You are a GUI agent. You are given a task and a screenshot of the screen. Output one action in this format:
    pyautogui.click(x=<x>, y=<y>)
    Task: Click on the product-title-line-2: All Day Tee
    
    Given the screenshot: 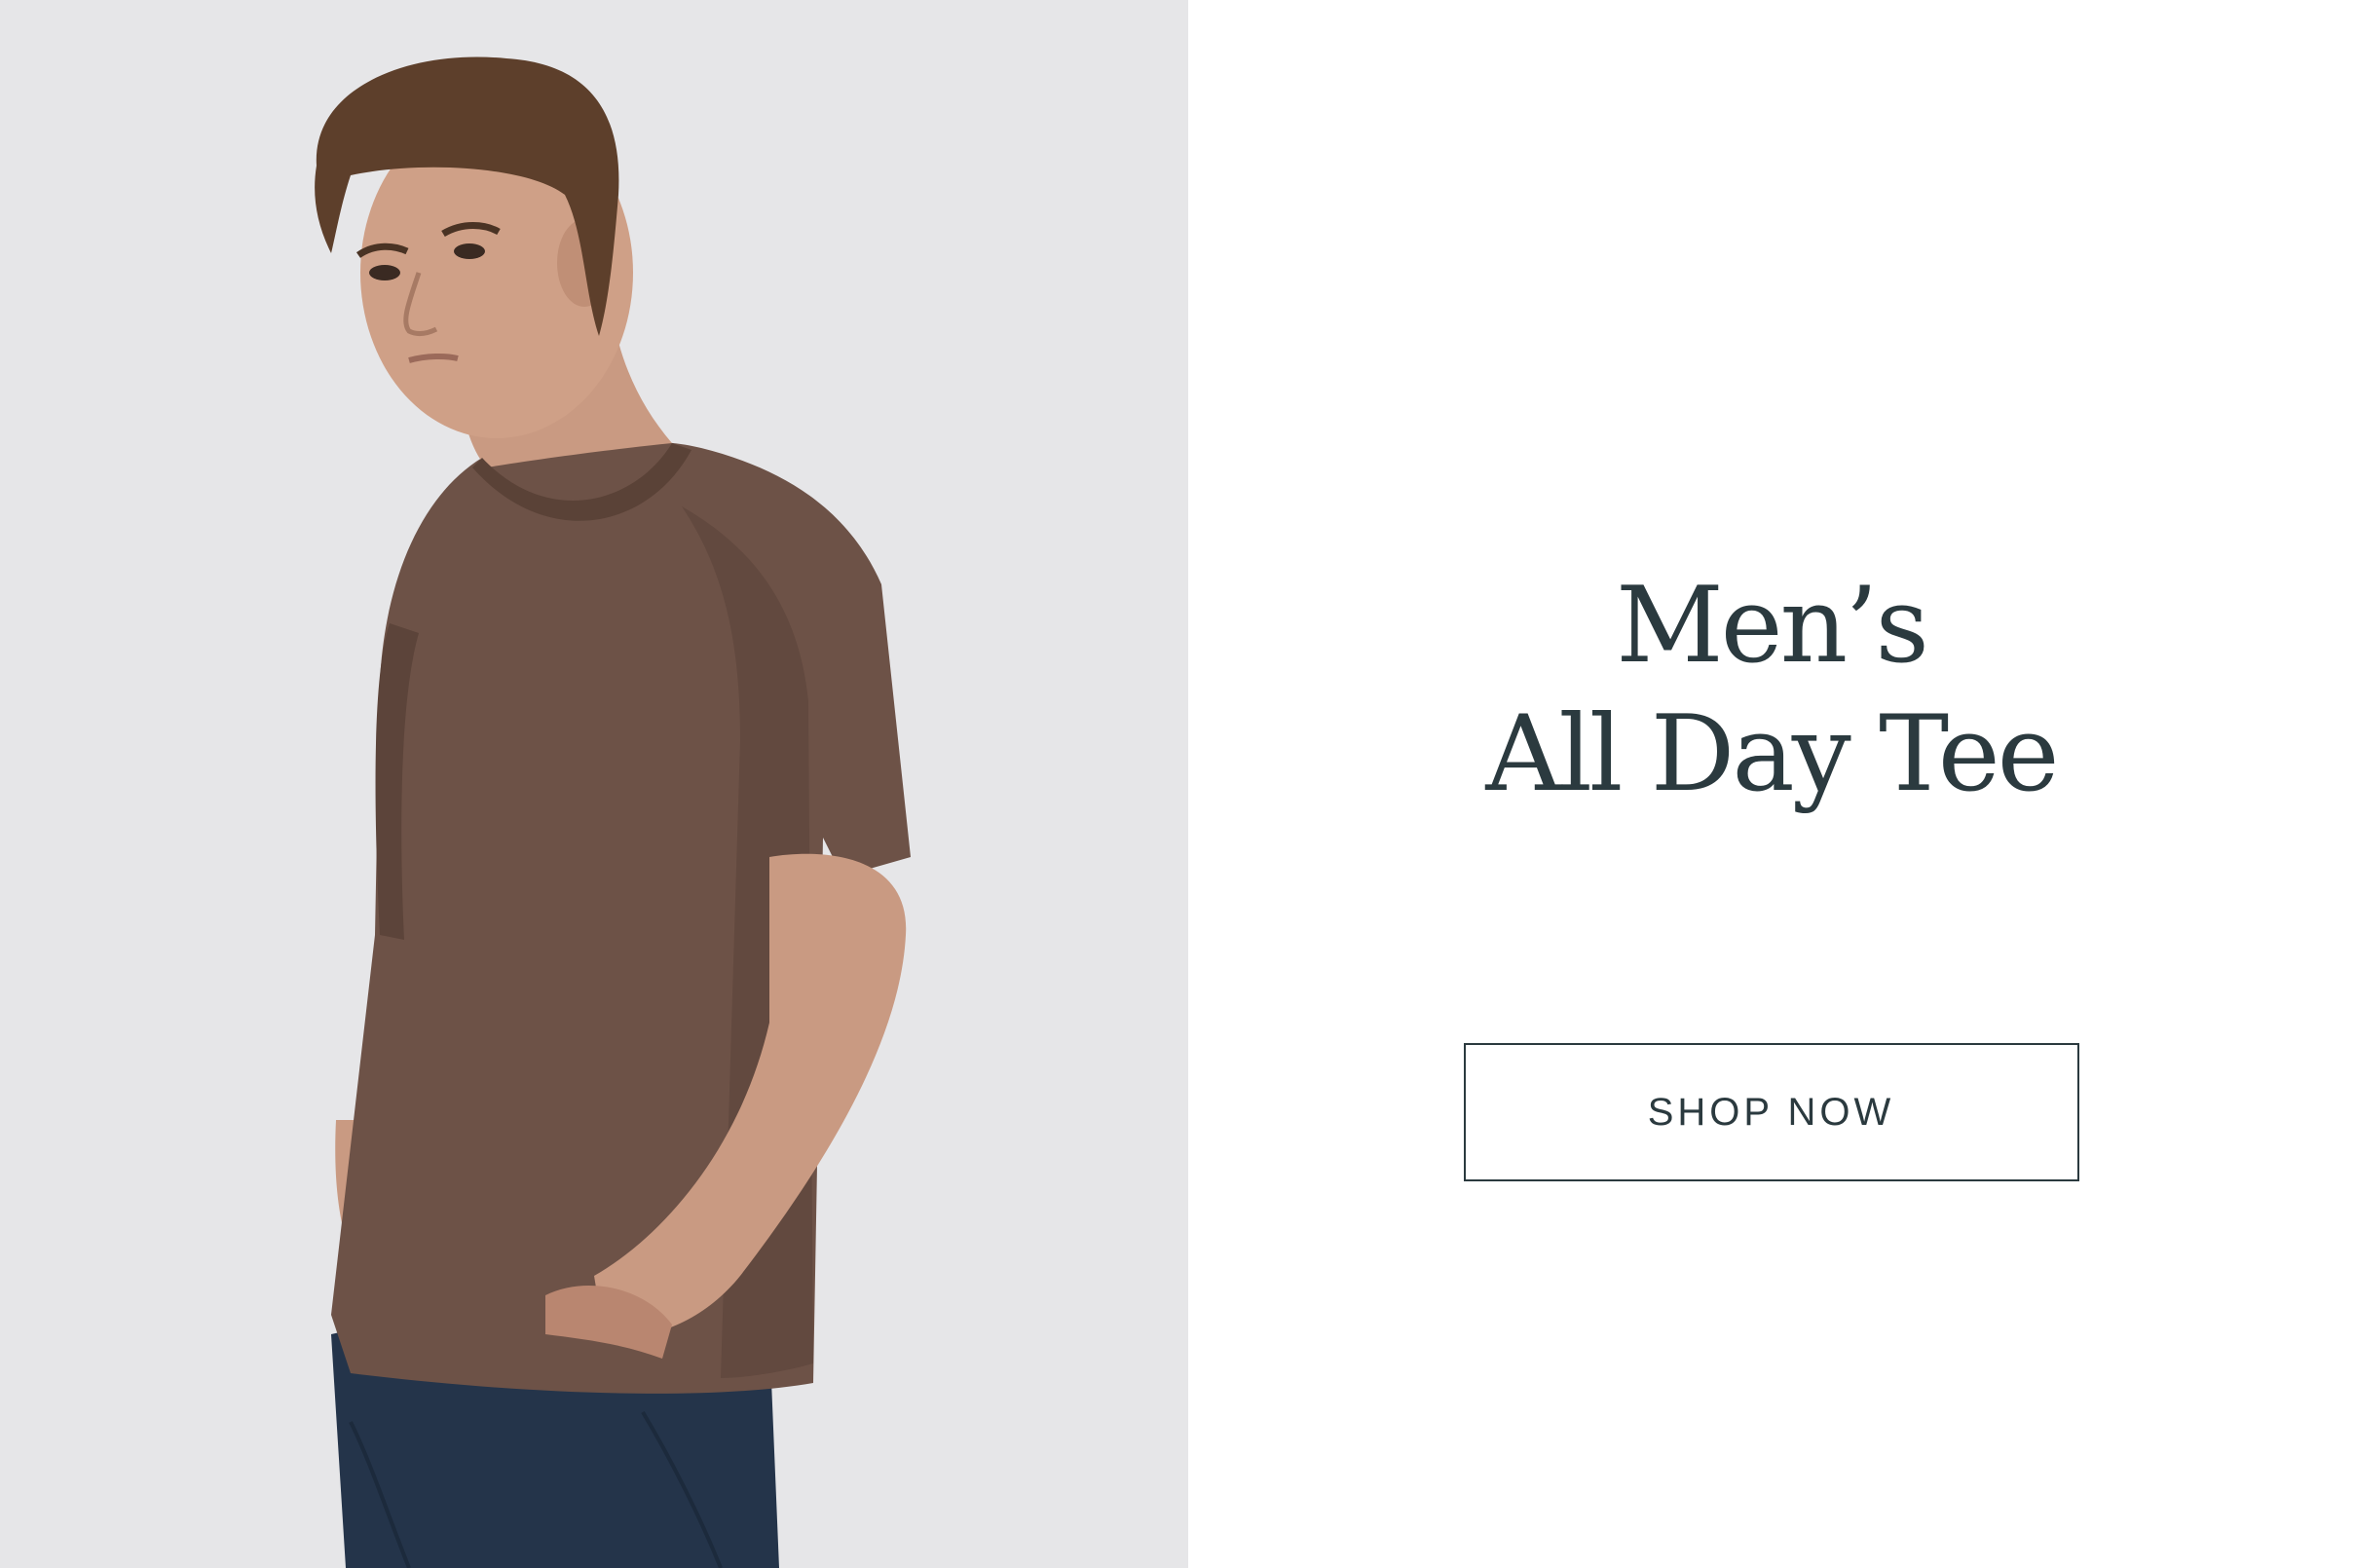 What is the action you would take?
    pyautogui.click(x=1772, y=754)
    